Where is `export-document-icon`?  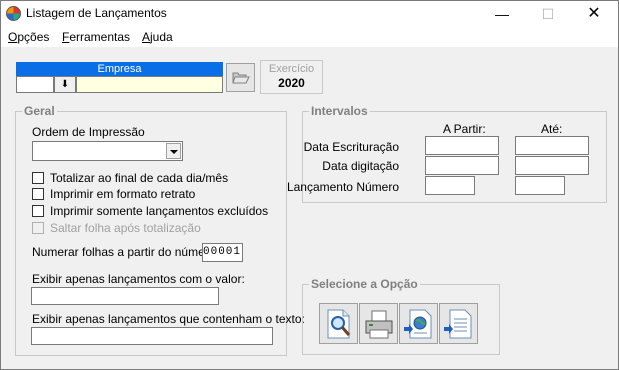 export-document-icon is located at coordinates (458, 324).